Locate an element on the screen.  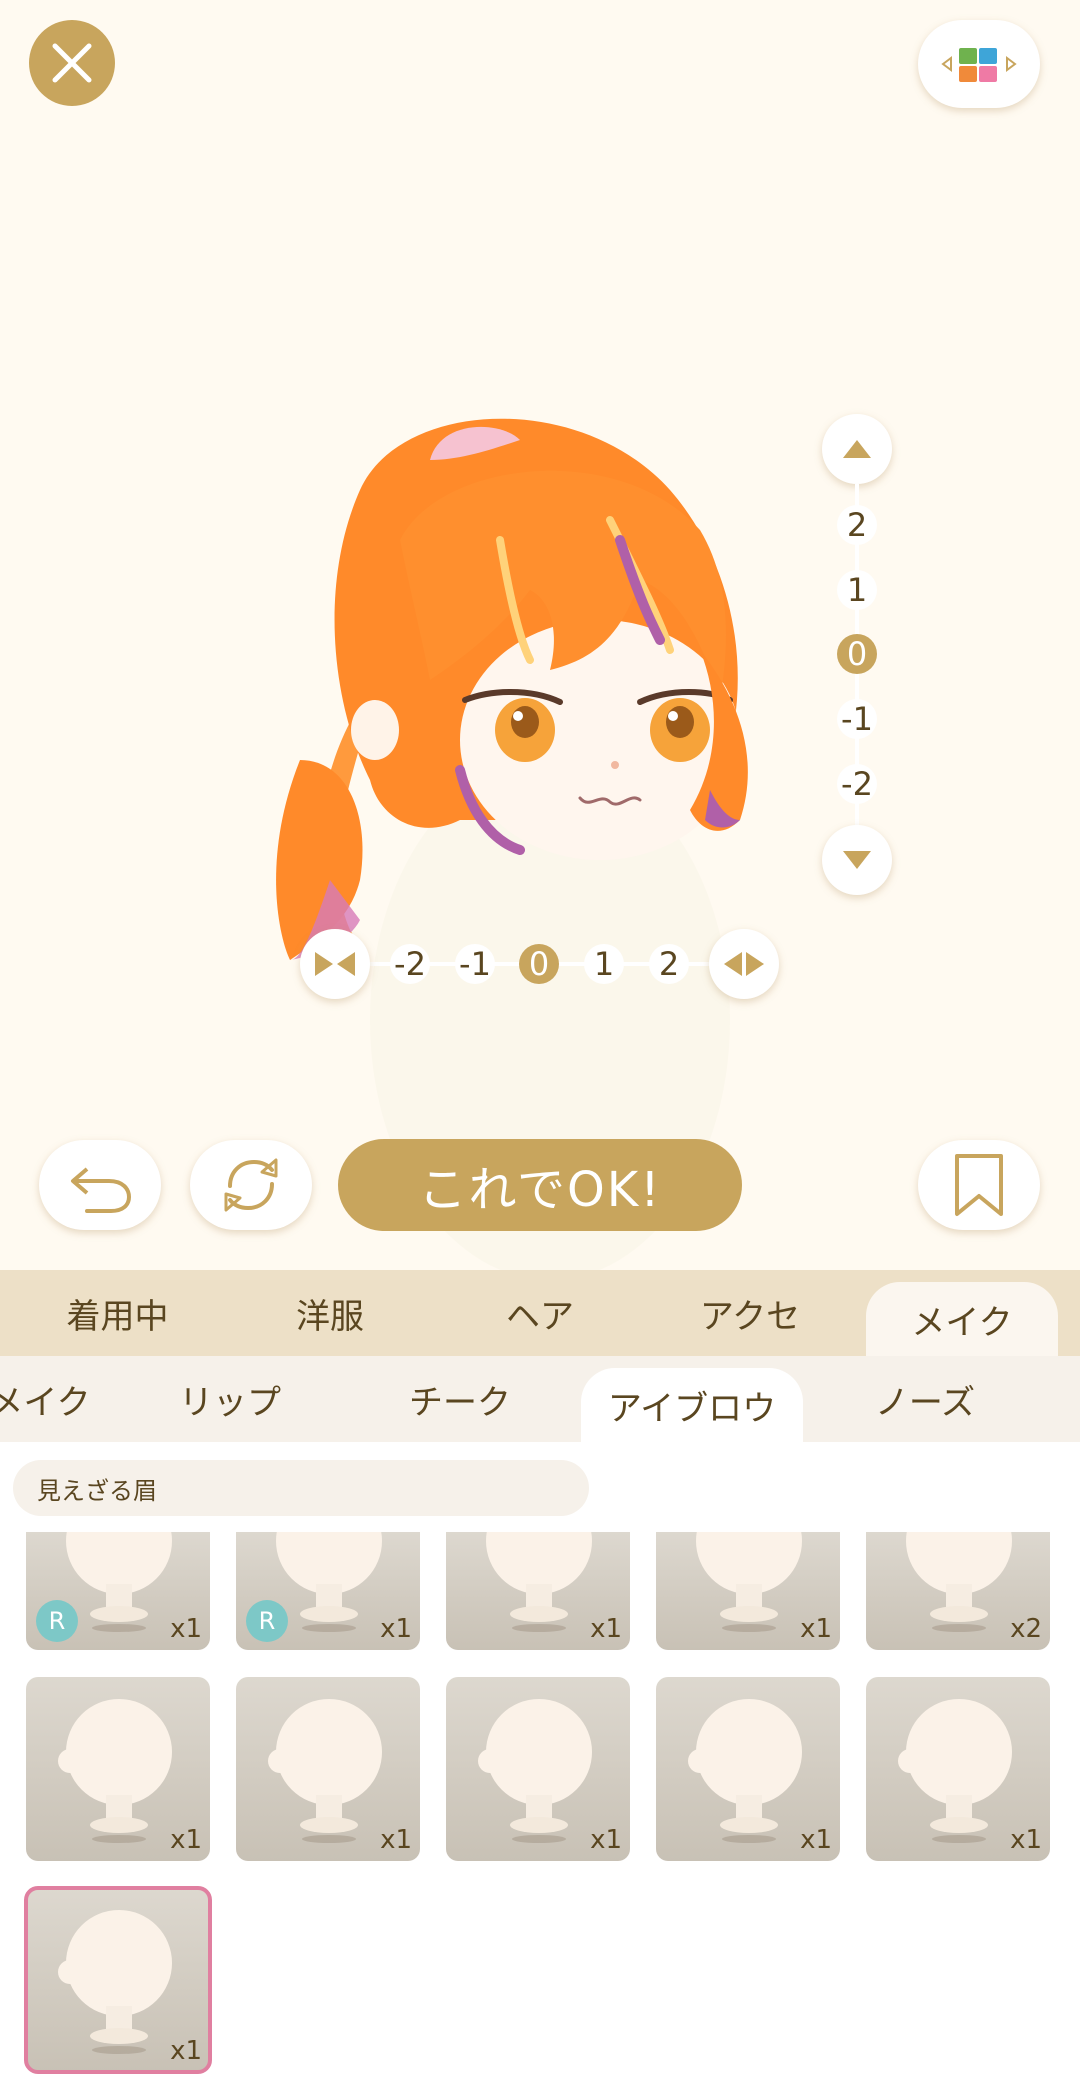
triangle-down-icon is located at coordinates (857, 860).